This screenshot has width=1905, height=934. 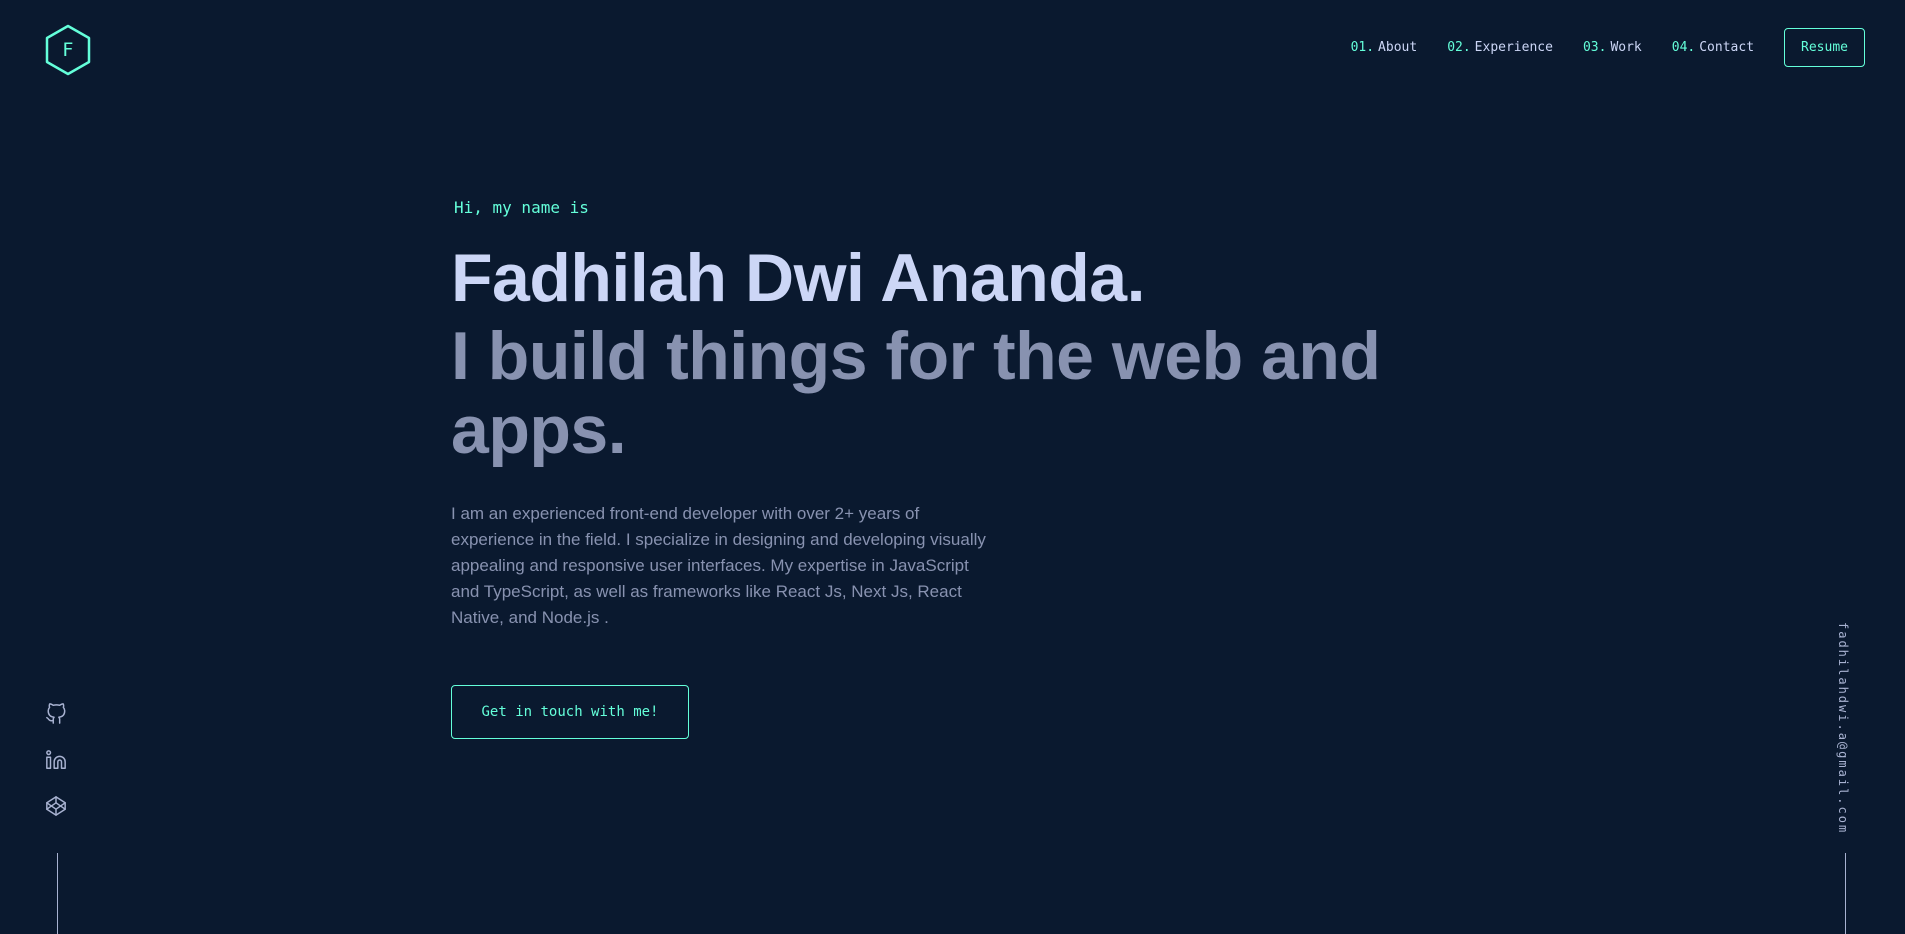 What do you see at coordinates (1824, 47) in the screenshot?
I see `resume-button: Resume` at bounding box center [1824, 47].